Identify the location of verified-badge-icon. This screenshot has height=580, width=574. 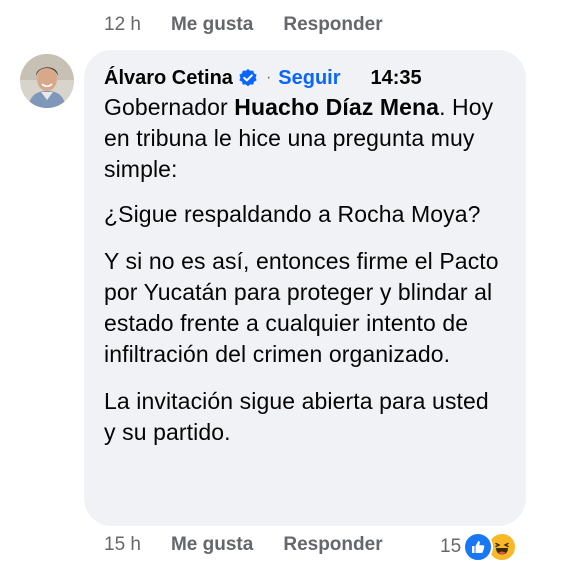
(248, 78).